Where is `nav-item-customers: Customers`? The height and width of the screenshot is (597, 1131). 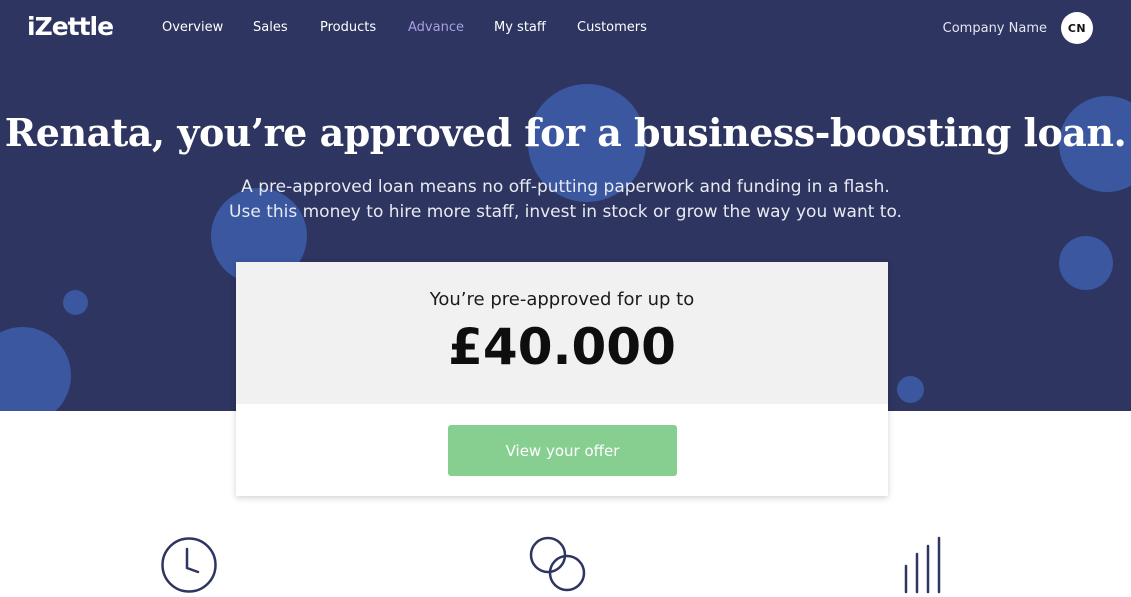
nav-item-customers: Customers is located at coordinates (612, 27).